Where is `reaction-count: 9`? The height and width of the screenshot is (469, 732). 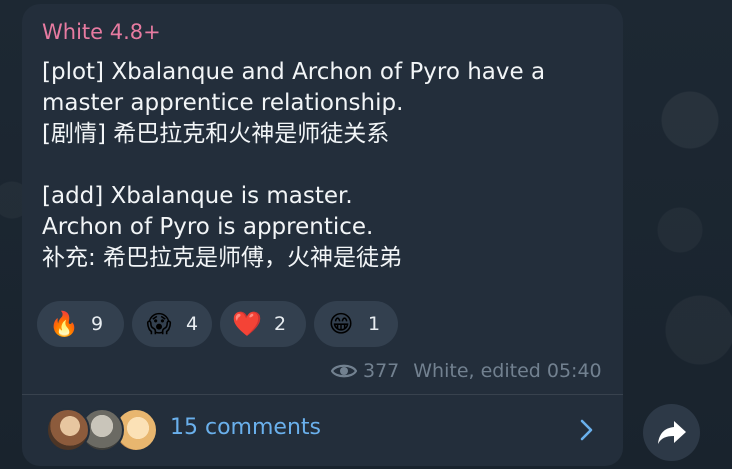
reaction-count: 9 is located at coordinates (97, 324).